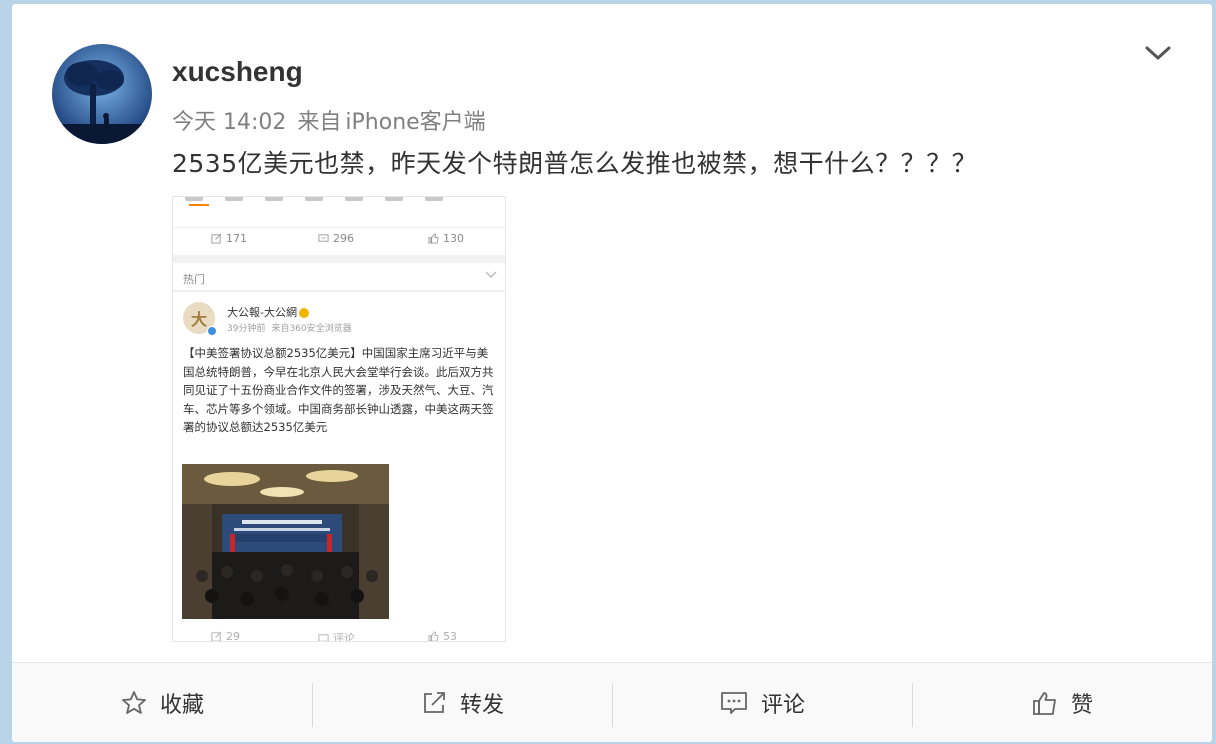  I want to click on screenshot-bottom-like: 53, so click(442, 635).